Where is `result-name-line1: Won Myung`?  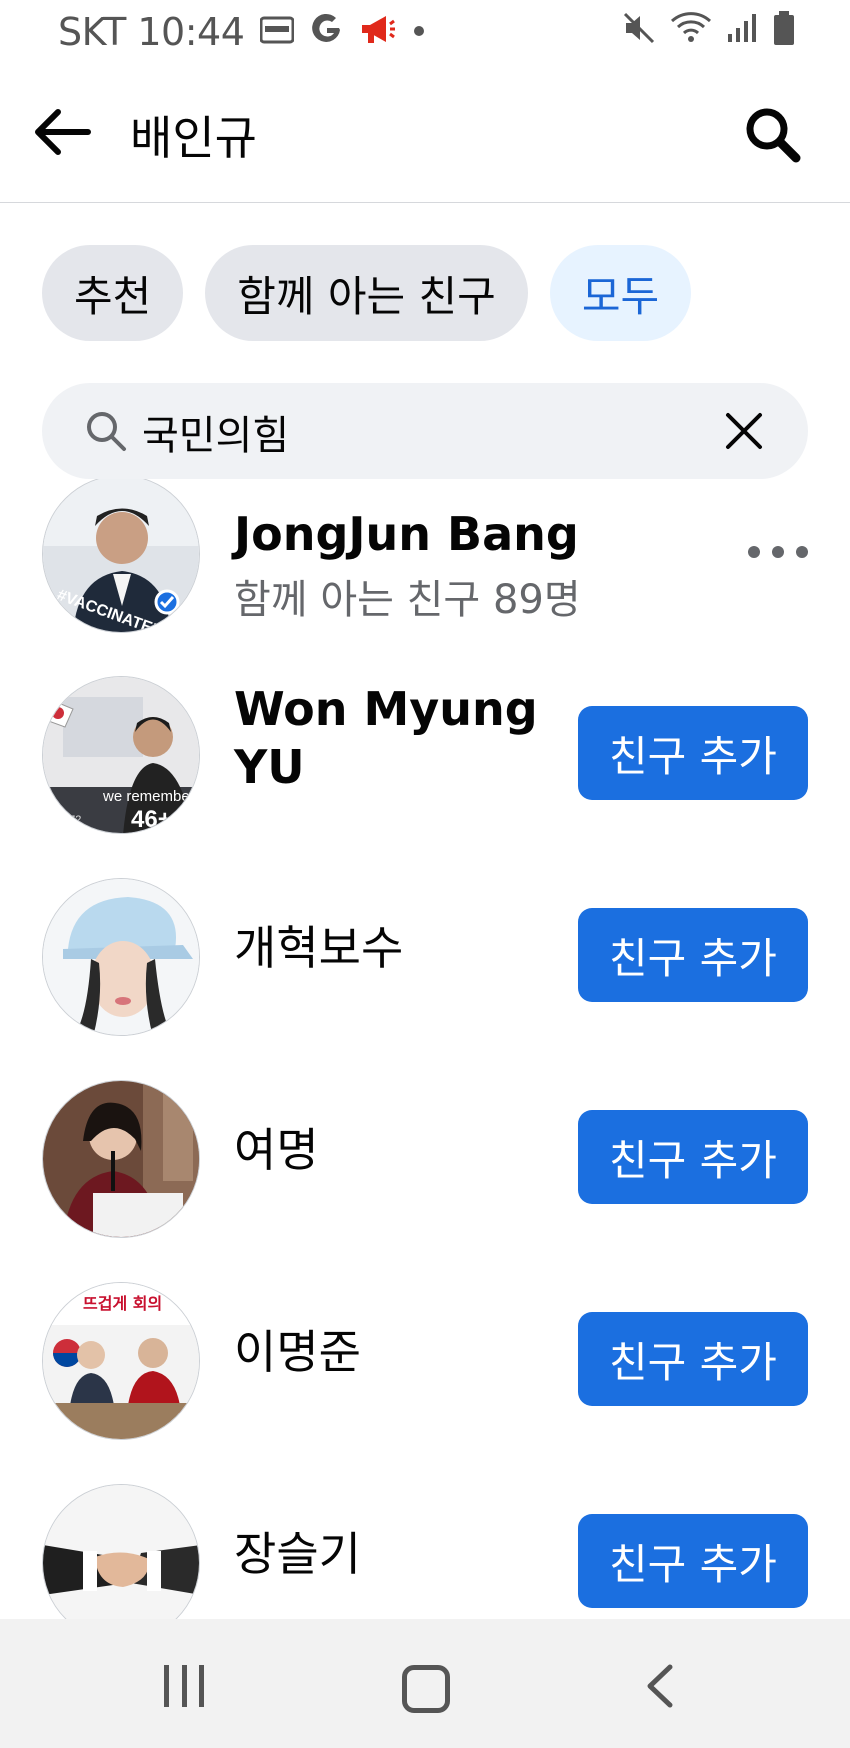 result-name-line1: Won Myung is located at coordinates (386, 709).